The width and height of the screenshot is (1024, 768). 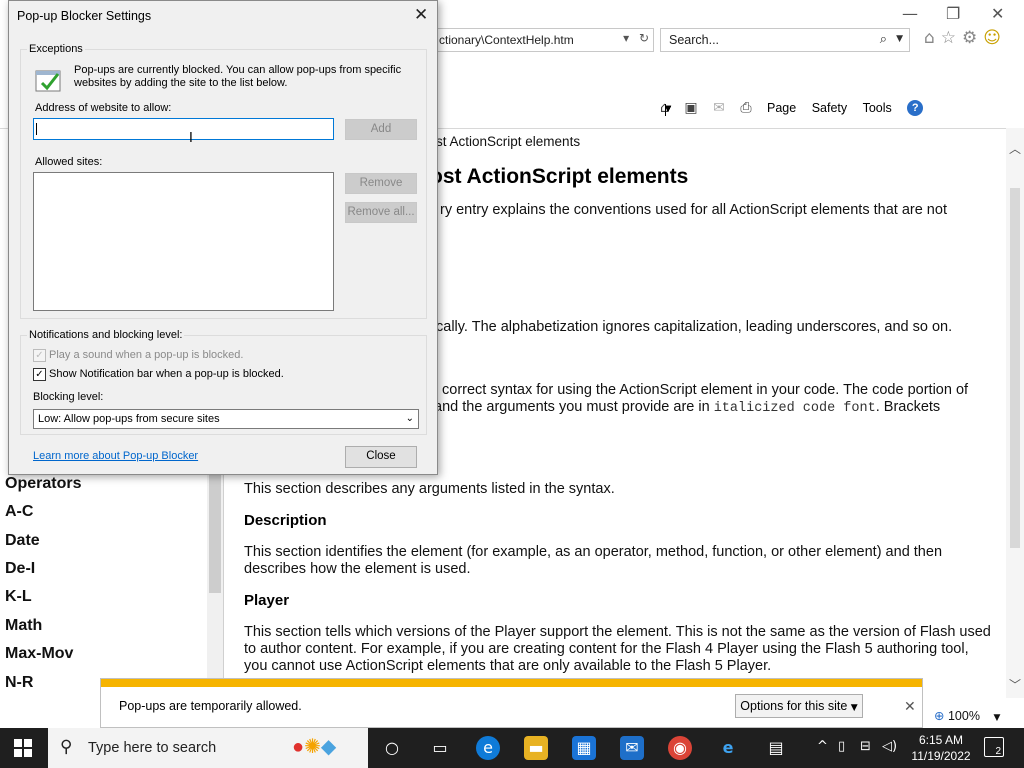 What do you see at coordinates (39, 654) in the screenshot?
I see `nav-item-max-mov: Max-Mov` at bounding box center [39, 654].